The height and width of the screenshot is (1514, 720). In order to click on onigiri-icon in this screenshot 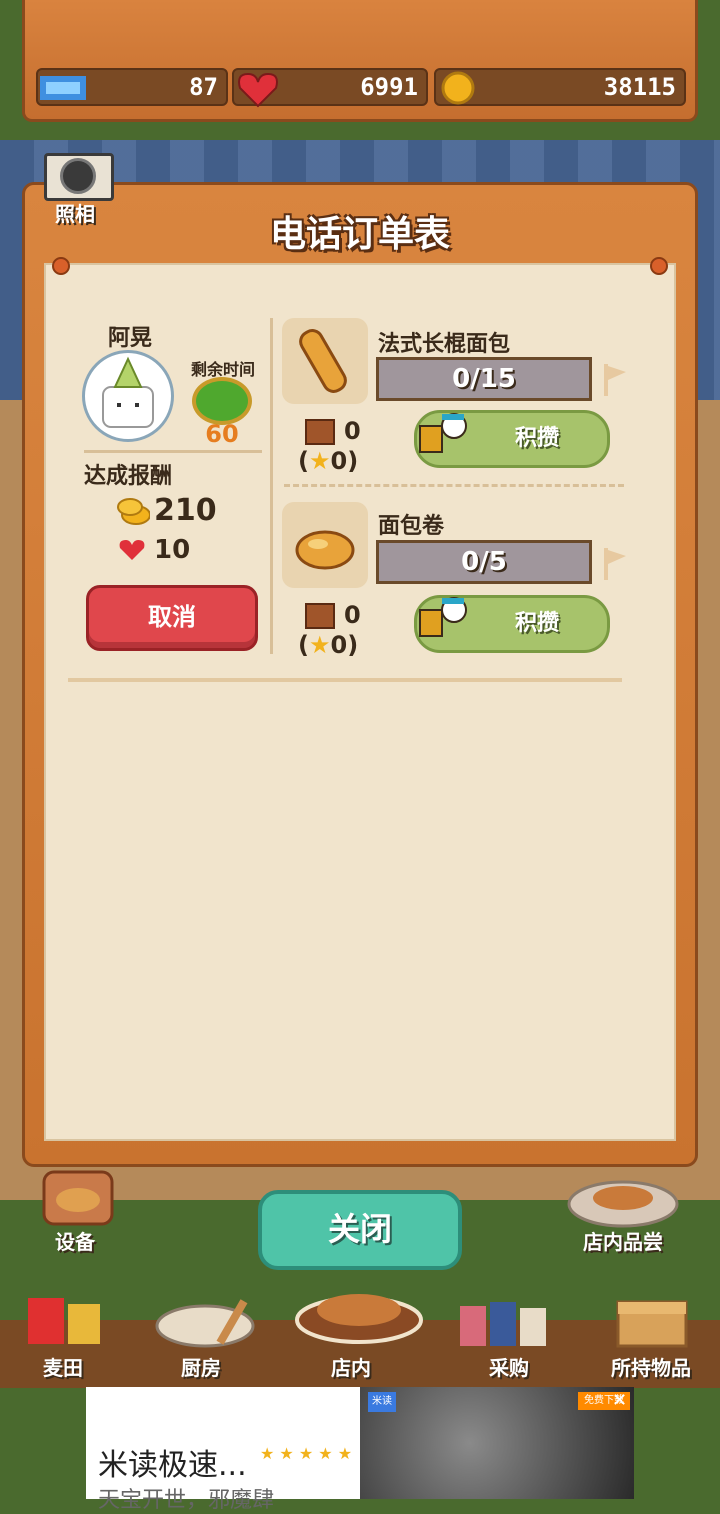, I will do `click(128, 392)`.